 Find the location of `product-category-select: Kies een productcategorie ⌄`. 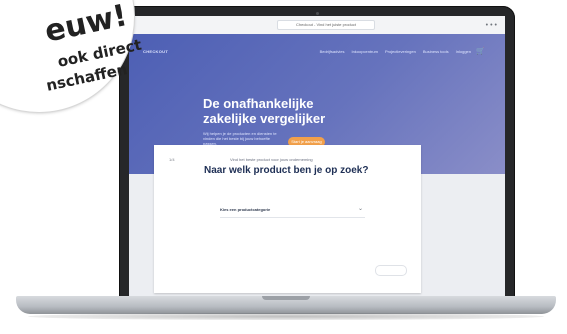

product-category-select: Kies een productcategorie ⌄ is located at coordinates (292, 210).